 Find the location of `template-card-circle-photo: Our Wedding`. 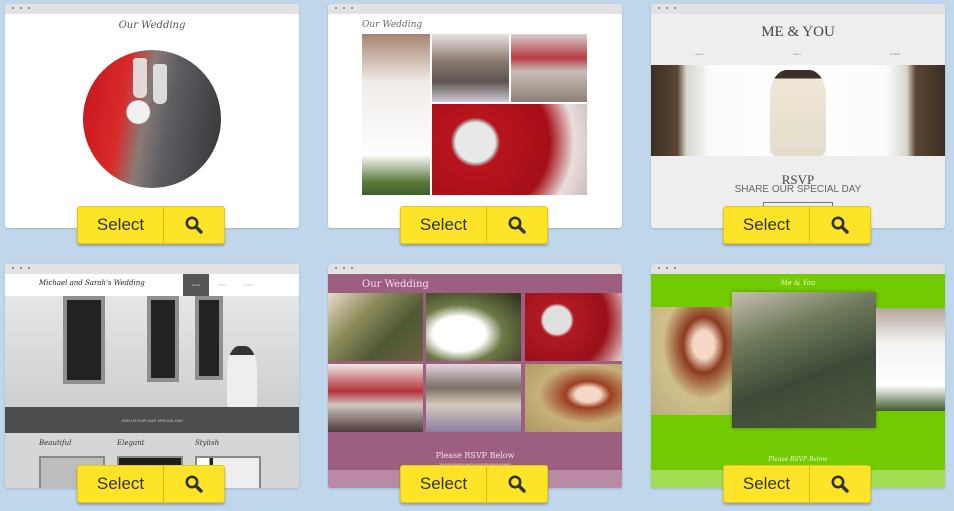

template-card-circle-photo: Our Wedding is located at coordinates (152, 116).